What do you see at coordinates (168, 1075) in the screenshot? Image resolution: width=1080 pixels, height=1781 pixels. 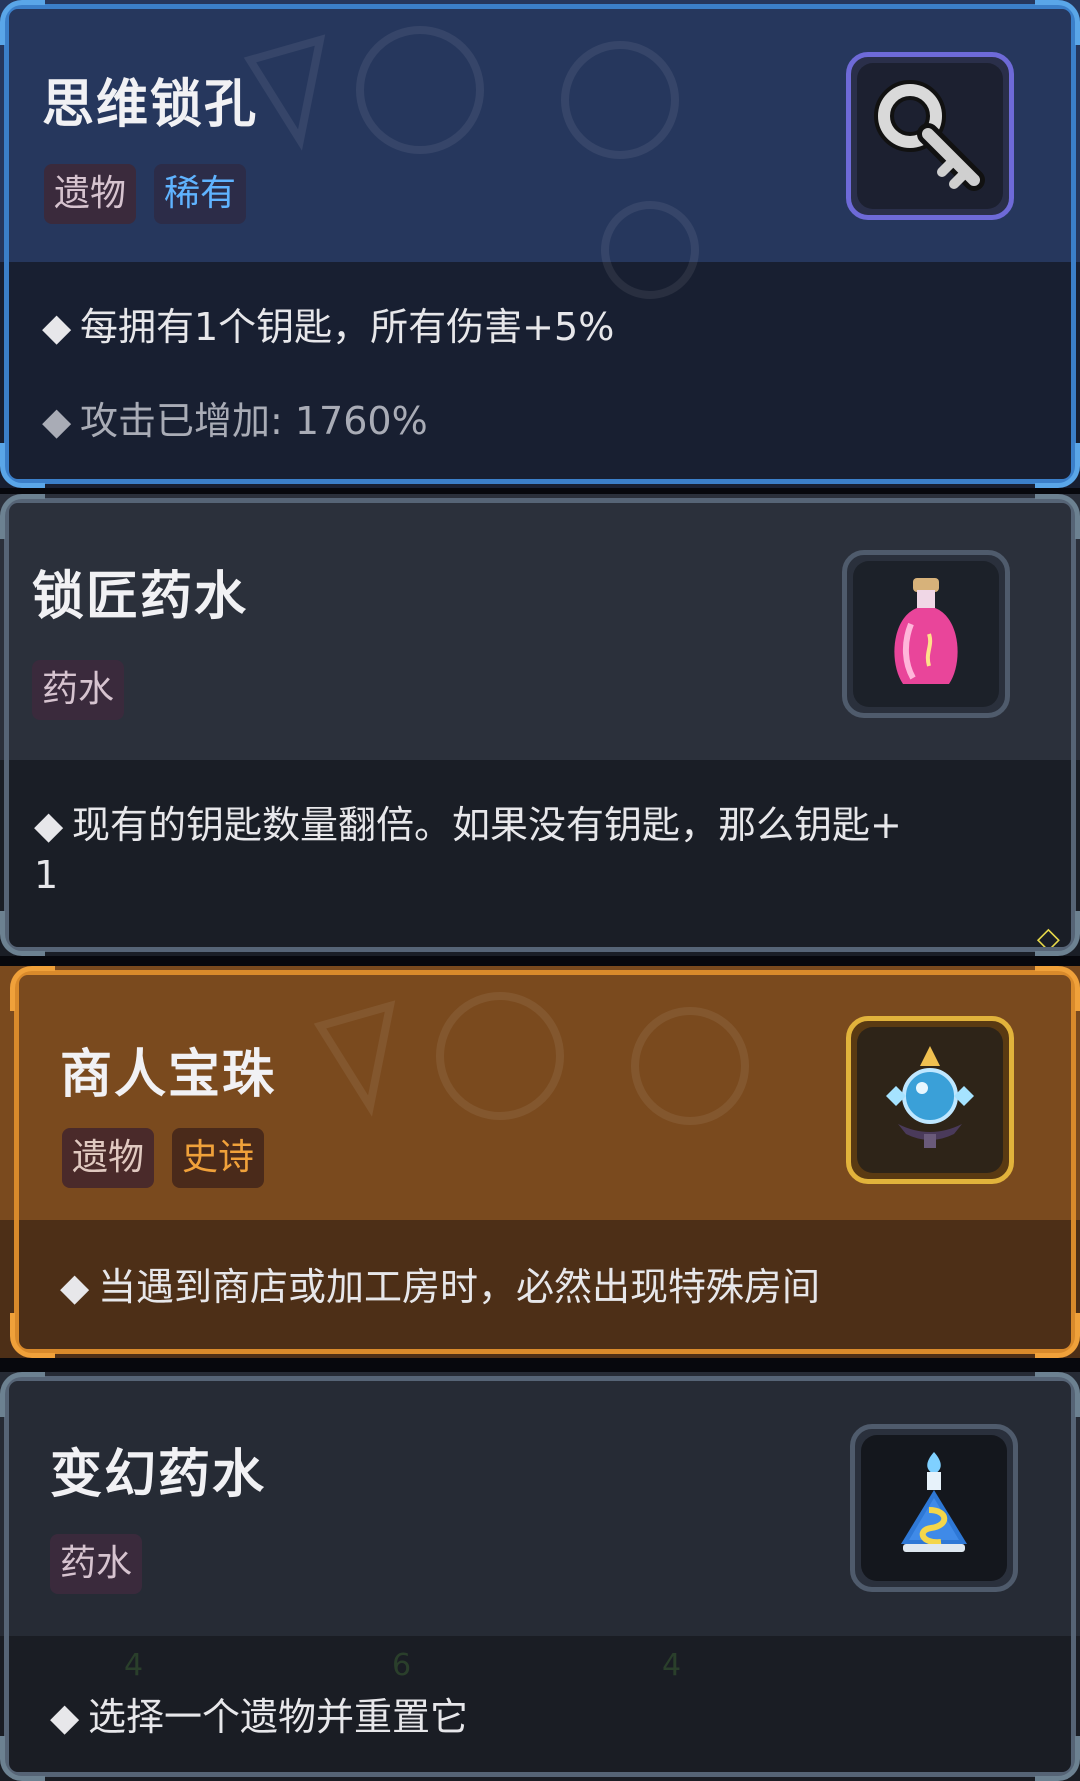 I see `card-title: 商人宝珠` at bounding box center [168, 1075].